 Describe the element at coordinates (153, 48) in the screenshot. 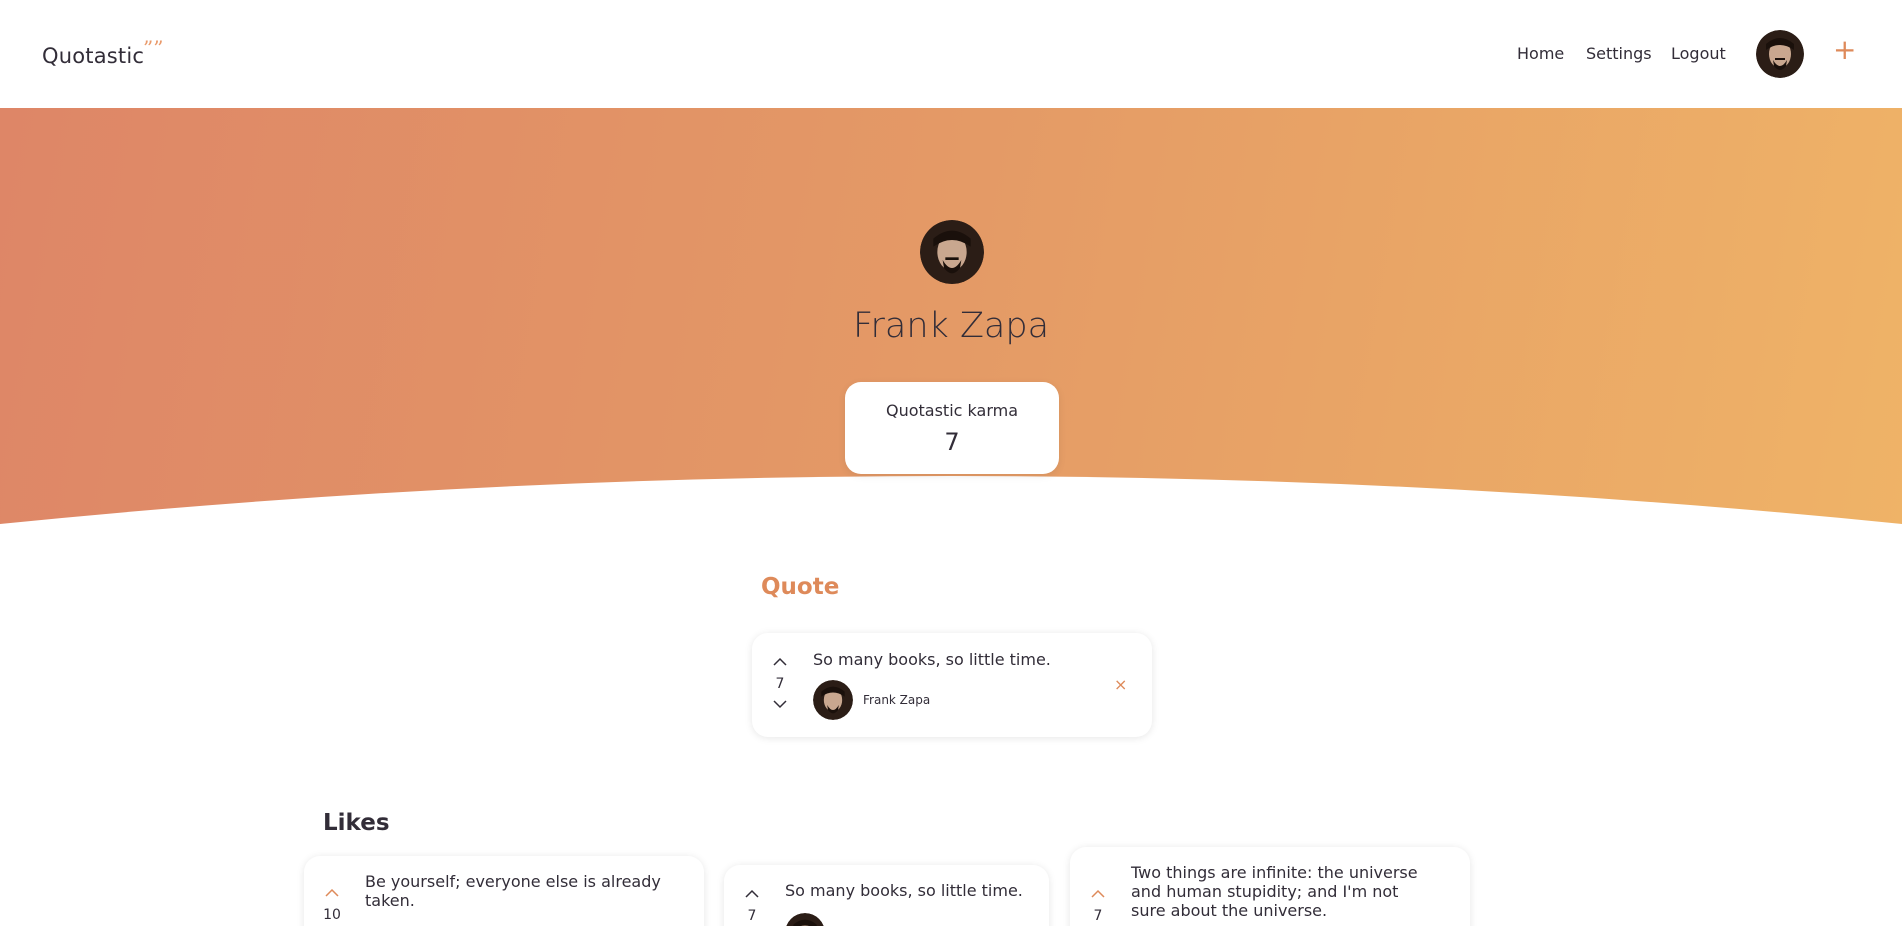

I see `brand-quote-mark-icon: ””` at that location.